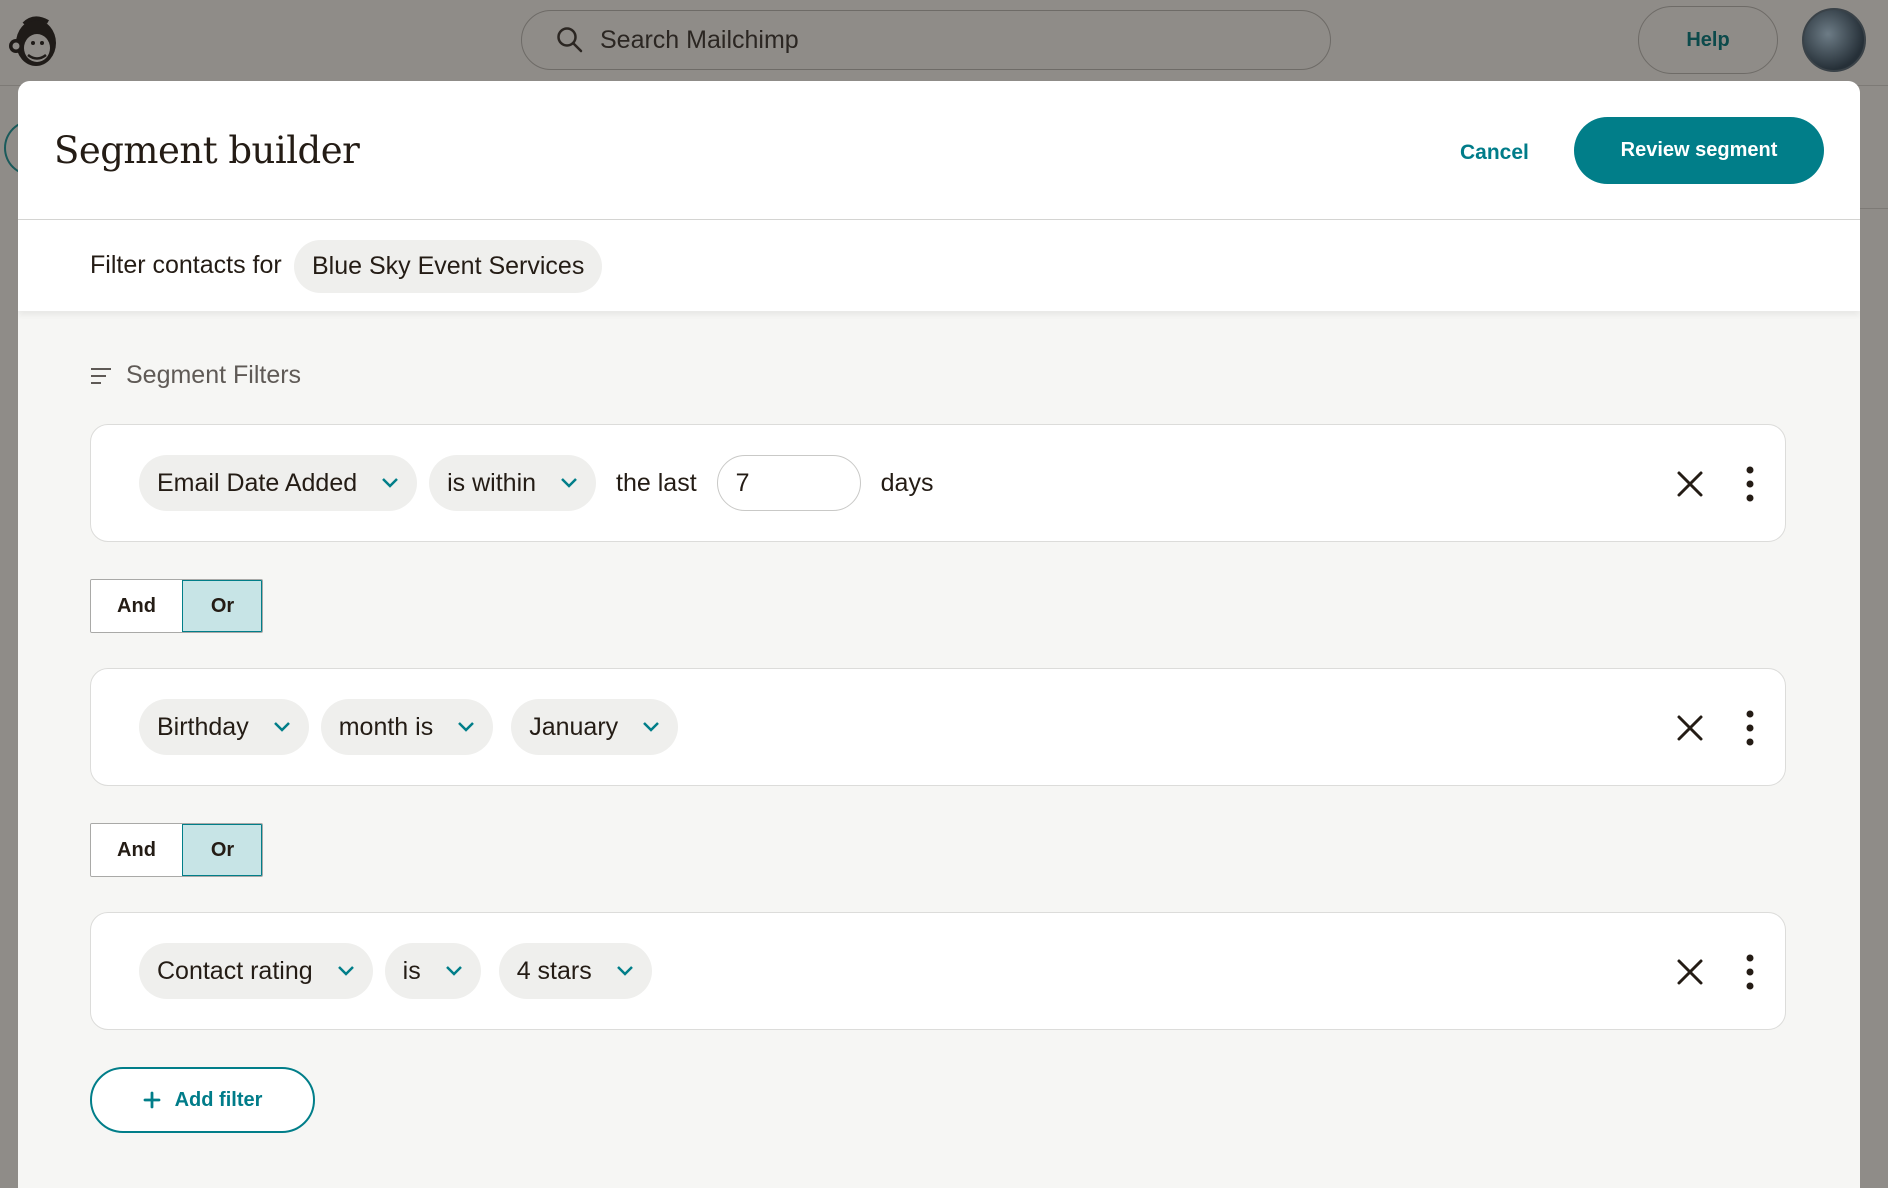 This screenshot has width=1888, height=1188. I want to click on field-dropdown: Birthday, so click(224, 727).